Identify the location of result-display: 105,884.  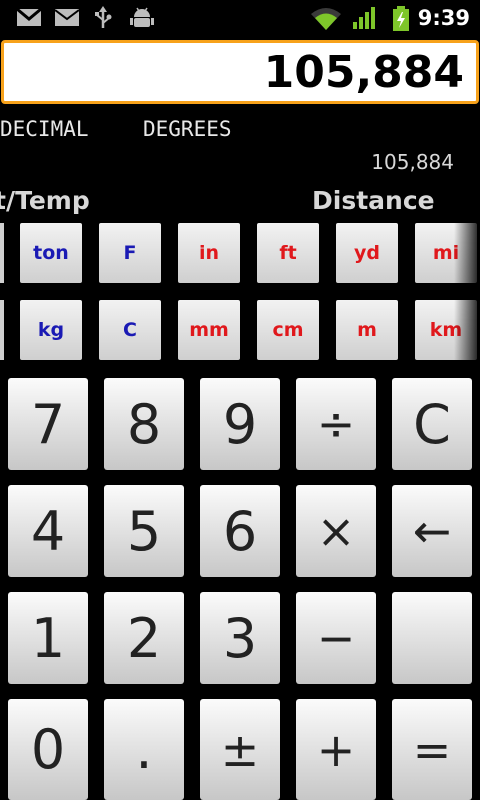
(240, 72).